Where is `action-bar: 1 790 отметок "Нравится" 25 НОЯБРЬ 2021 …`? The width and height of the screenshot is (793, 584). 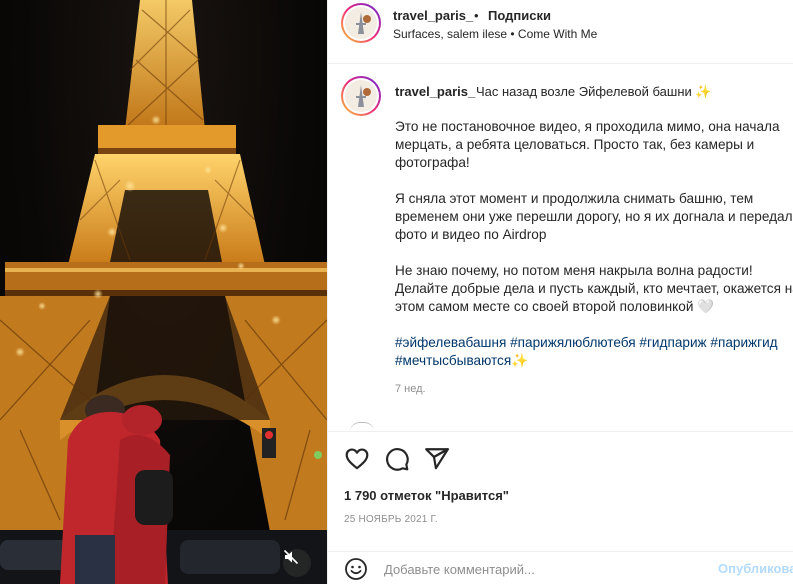
action-bar: 1 790 отметок "Нравится" 25 НОЯБРЬ 2021 … is located at coordinates (560, 491).